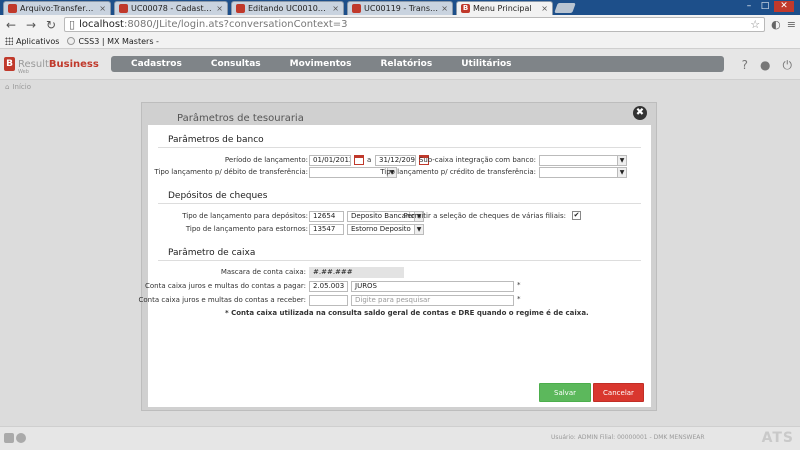  I want to click on footer-icons, so click(15, 438).